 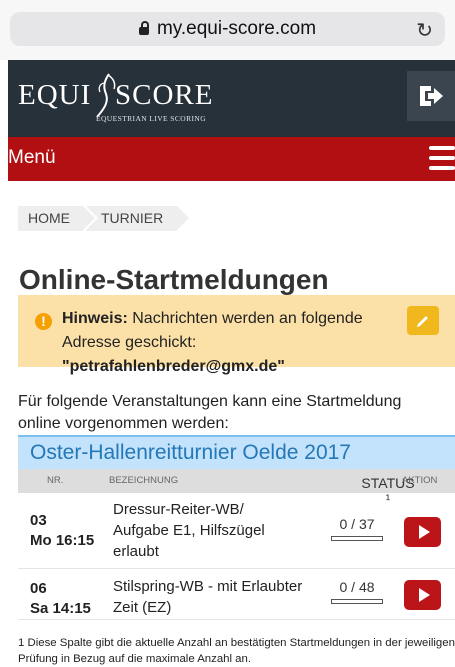 I want to click on url-text: my.equi-score.com, so click(x=236, y=28).